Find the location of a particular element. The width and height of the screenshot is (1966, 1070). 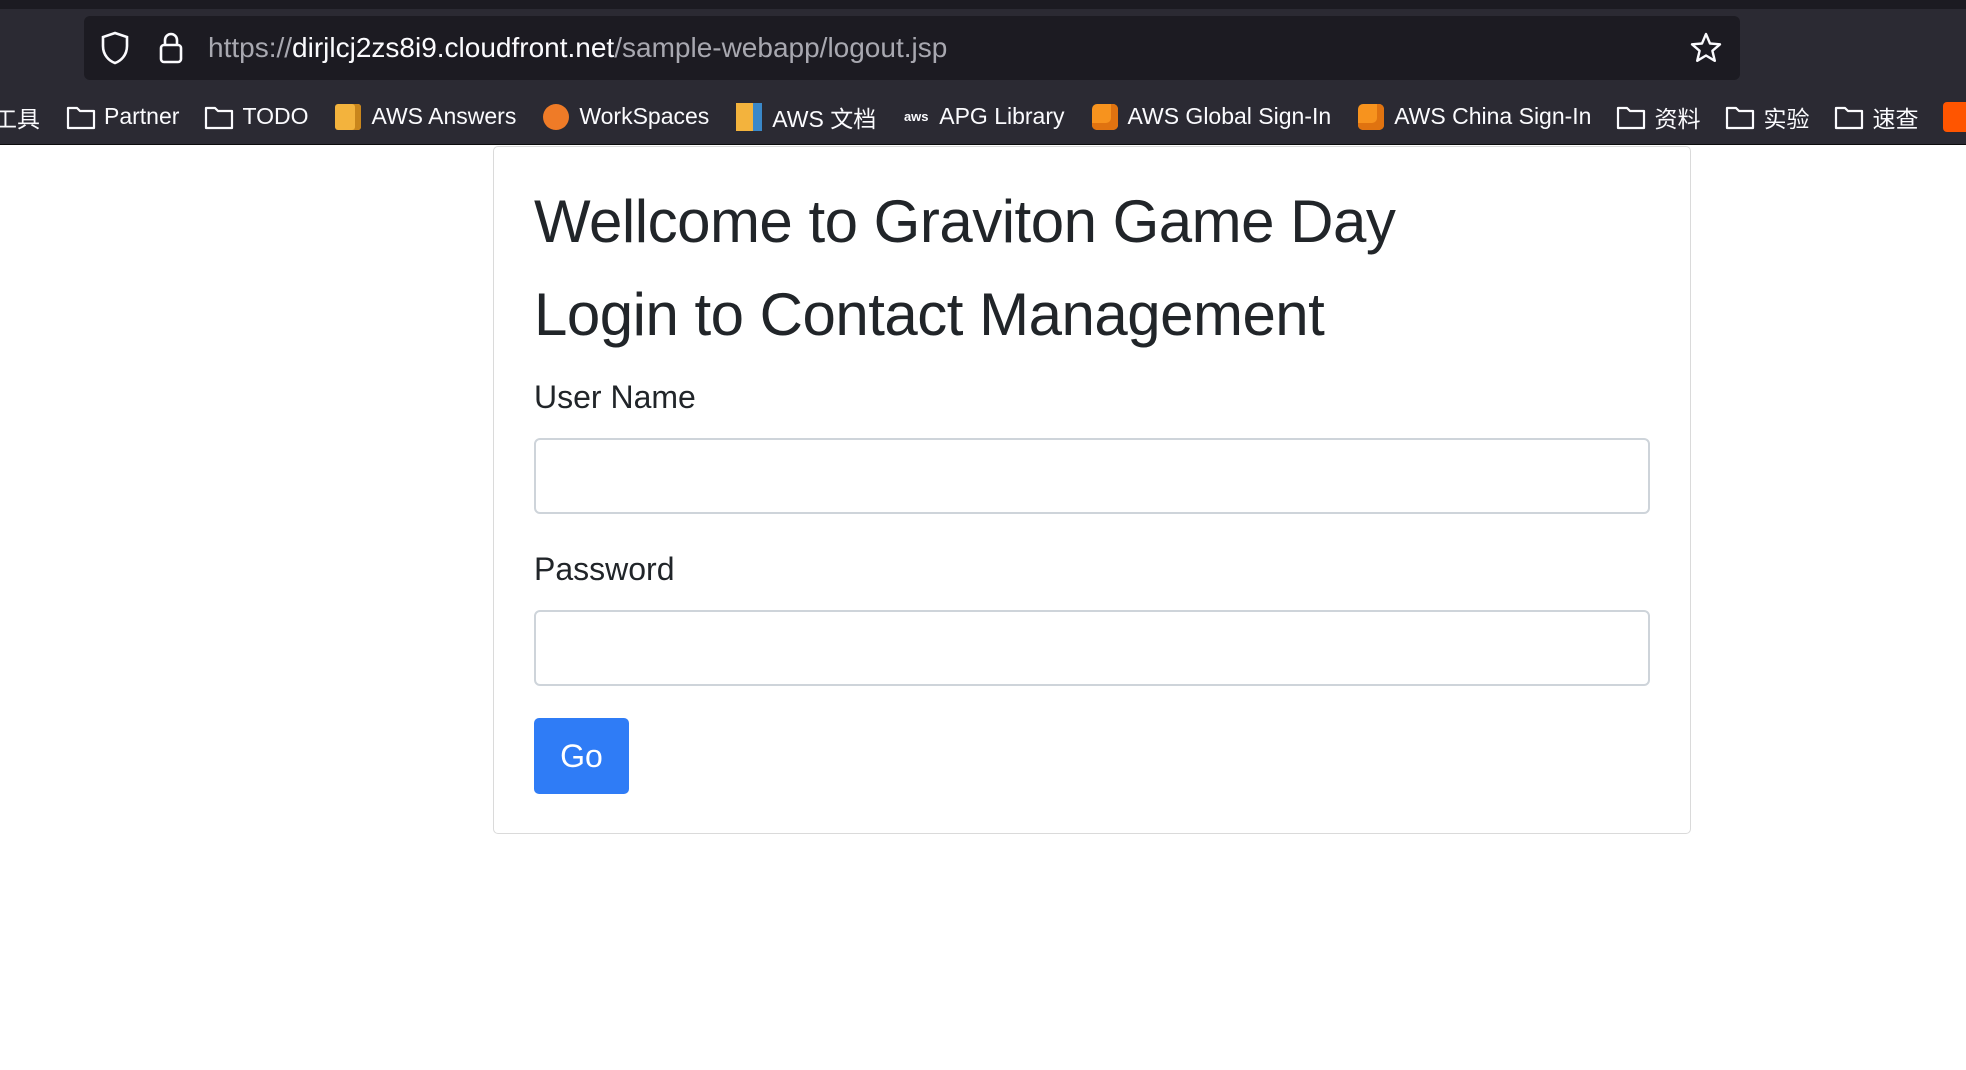

bookmark-label: 工具 is located at coordinates (20, 118).